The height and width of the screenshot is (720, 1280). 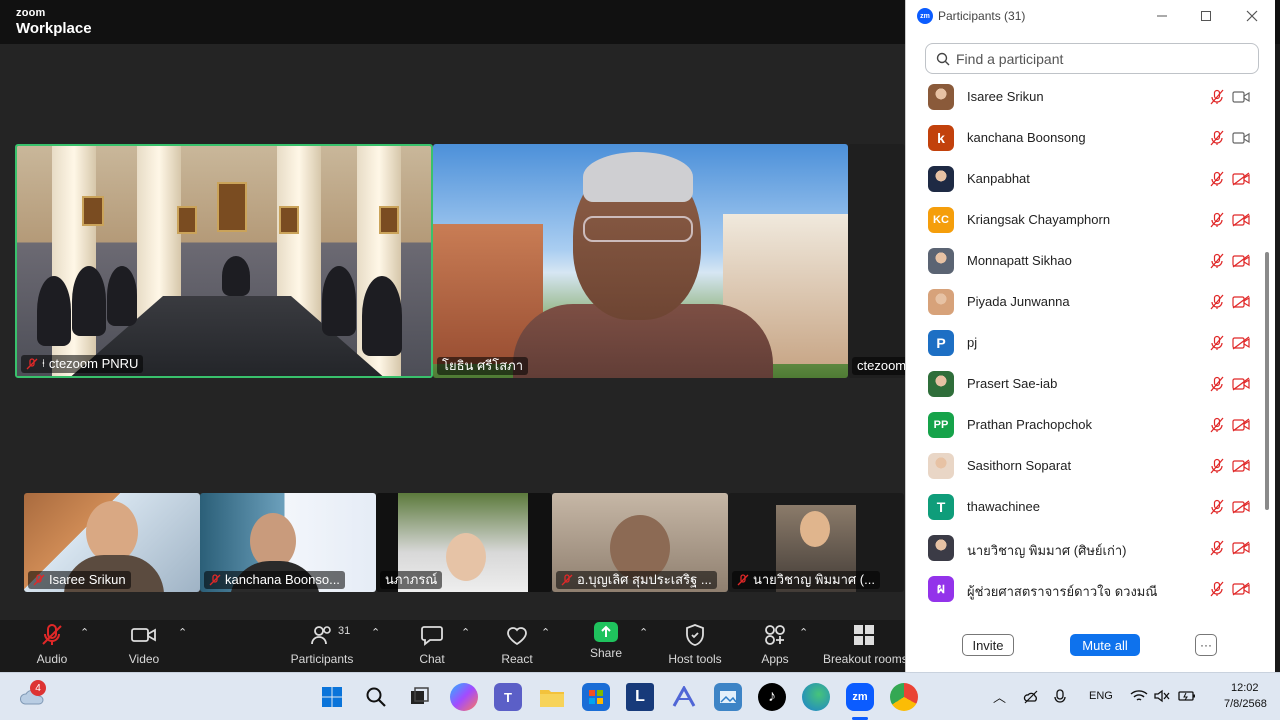 What do you see at coordinates (1086, 97) in the screenshot?
I see `participant-row: Isaree Srikun` at bounding box center [1086, 97].